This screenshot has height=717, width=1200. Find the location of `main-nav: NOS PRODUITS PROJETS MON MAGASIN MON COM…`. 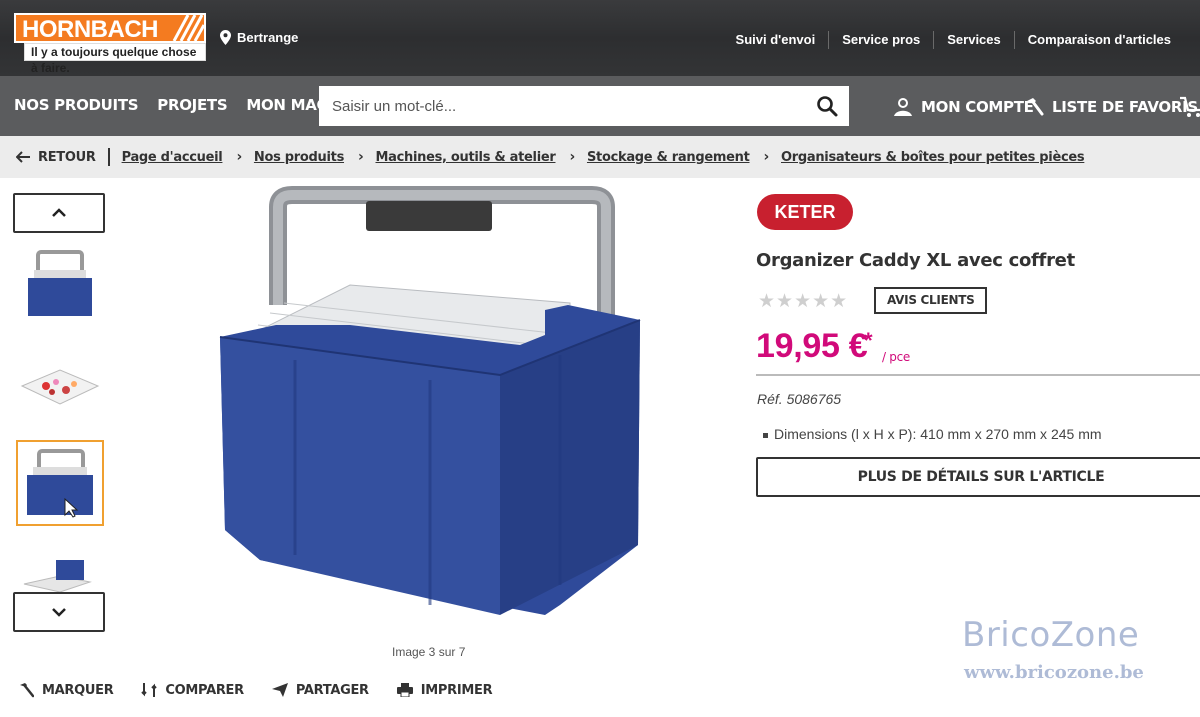

main-nav: NOS PRODUITS PROJETS MON MAGASIN MON COM… is located at coordinates (600, 106).